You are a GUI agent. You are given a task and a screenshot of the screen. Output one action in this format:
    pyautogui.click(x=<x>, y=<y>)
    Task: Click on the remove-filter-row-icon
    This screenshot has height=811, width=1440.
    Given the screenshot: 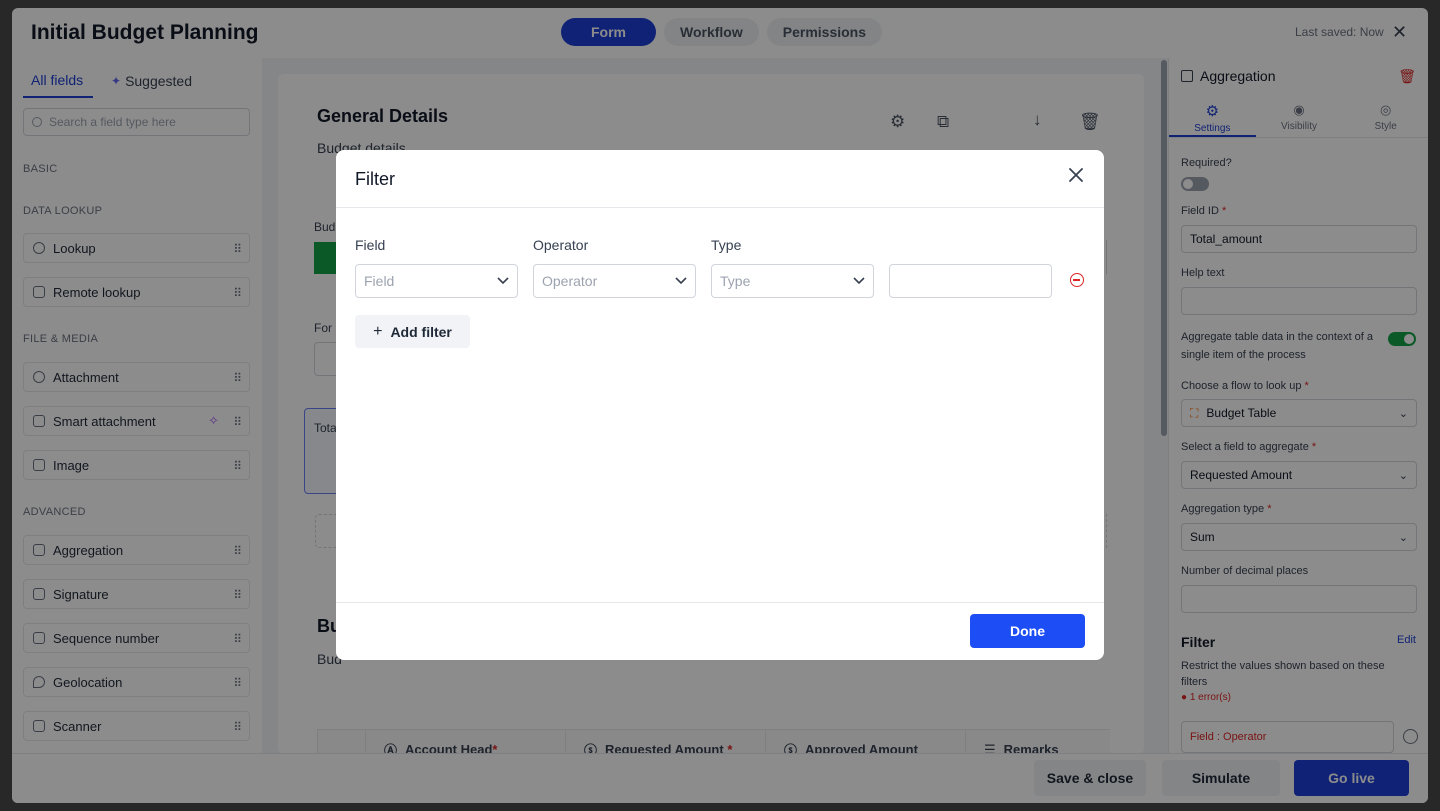 What is the action you would take?
    pyautogui.click(x=1077, y=280)
    